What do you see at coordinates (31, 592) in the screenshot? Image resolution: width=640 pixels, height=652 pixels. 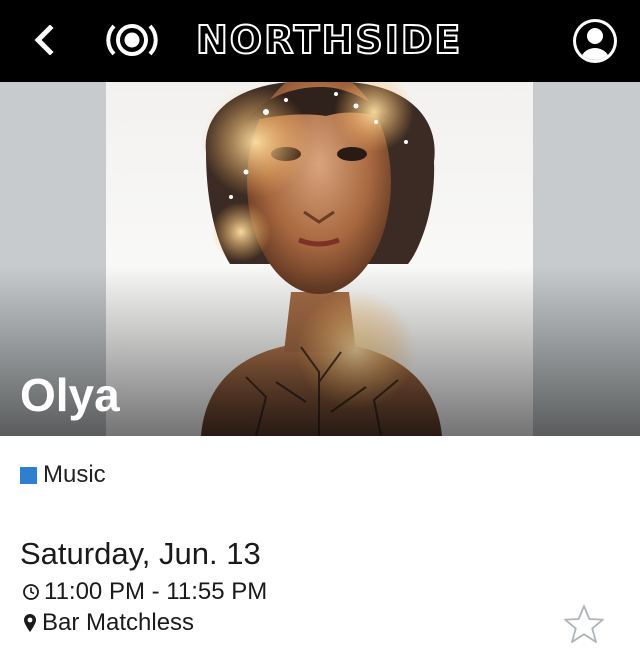 I see `clock-icon` at bounding box center [31, 592].